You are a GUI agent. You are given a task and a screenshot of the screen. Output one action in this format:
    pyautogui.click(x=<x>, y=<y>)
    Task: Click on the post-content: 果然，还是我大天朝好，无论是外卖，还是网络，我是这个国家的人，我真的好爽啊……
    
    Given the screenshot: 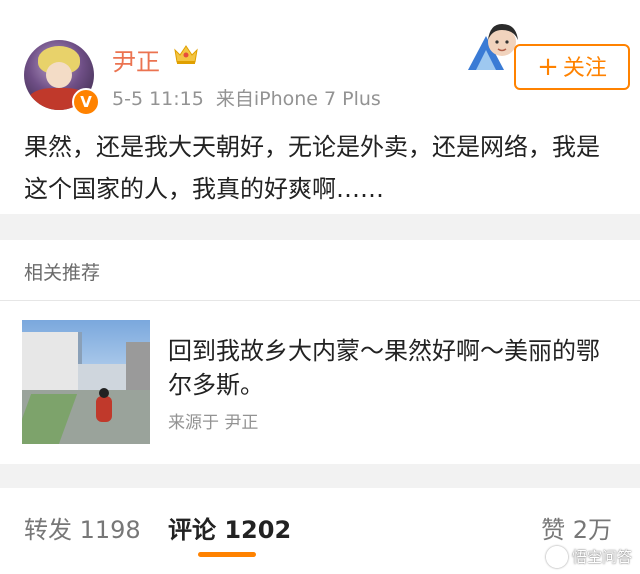 What is the action you would take?
    pyautogui.click(x=312, y=168)
    